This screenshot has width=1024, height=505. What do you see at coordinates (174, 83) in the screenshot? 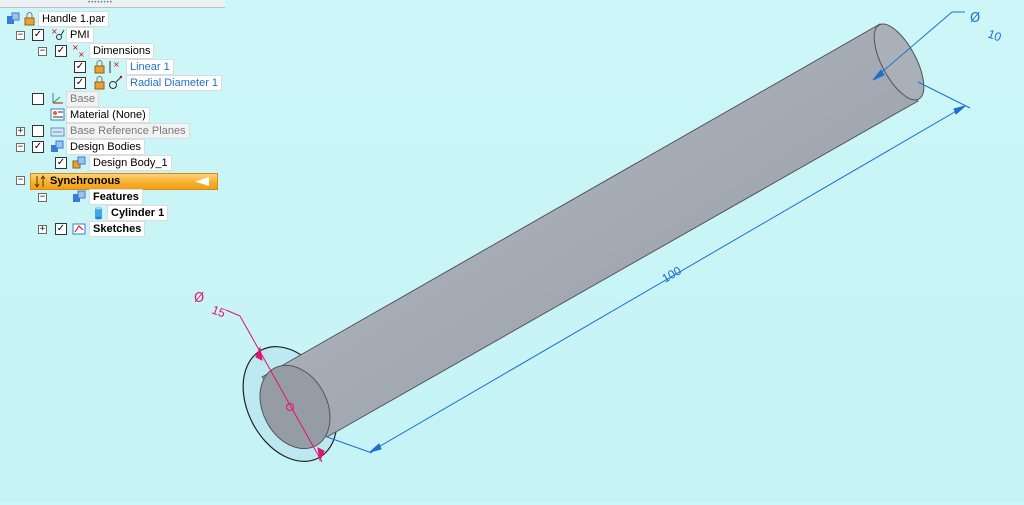
I see `tree-item-label: Radial Diameter 1` at bounding box center [174, 83].